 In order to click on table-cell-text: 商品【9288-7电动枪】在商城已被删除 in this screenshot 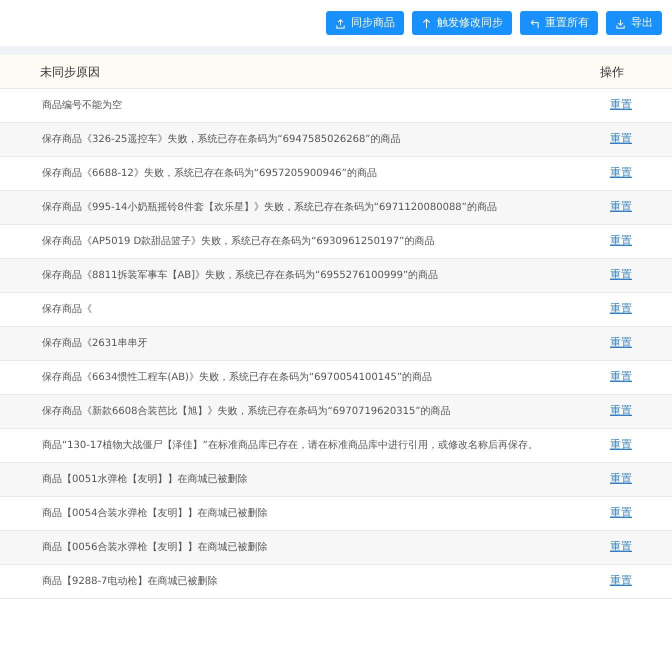, I will do `click(130, 581)`.